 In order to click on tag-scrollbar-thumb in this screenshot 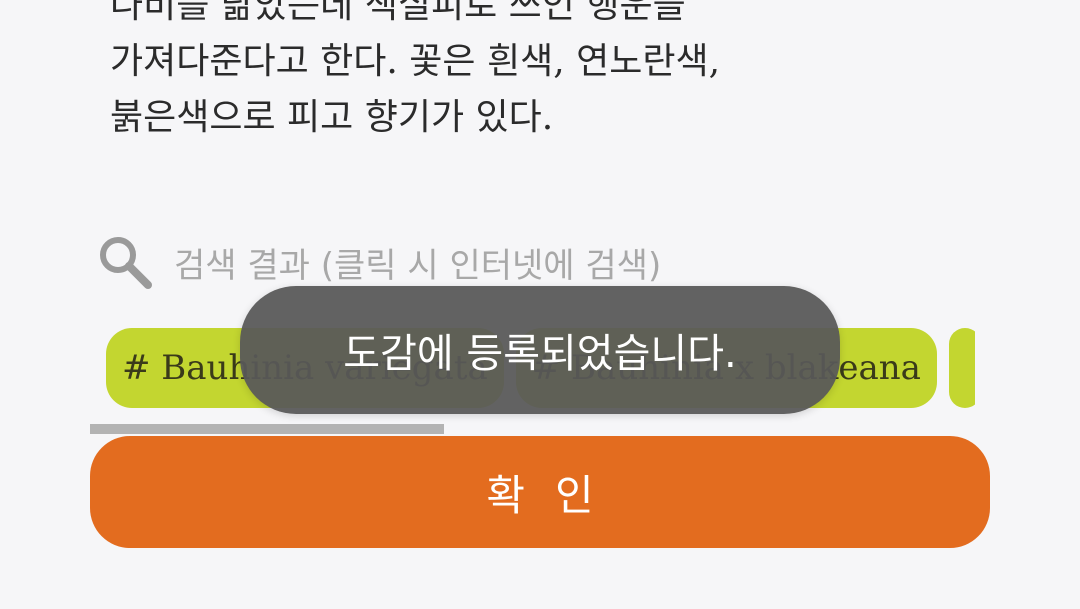, I will do `click(267, 429)`.